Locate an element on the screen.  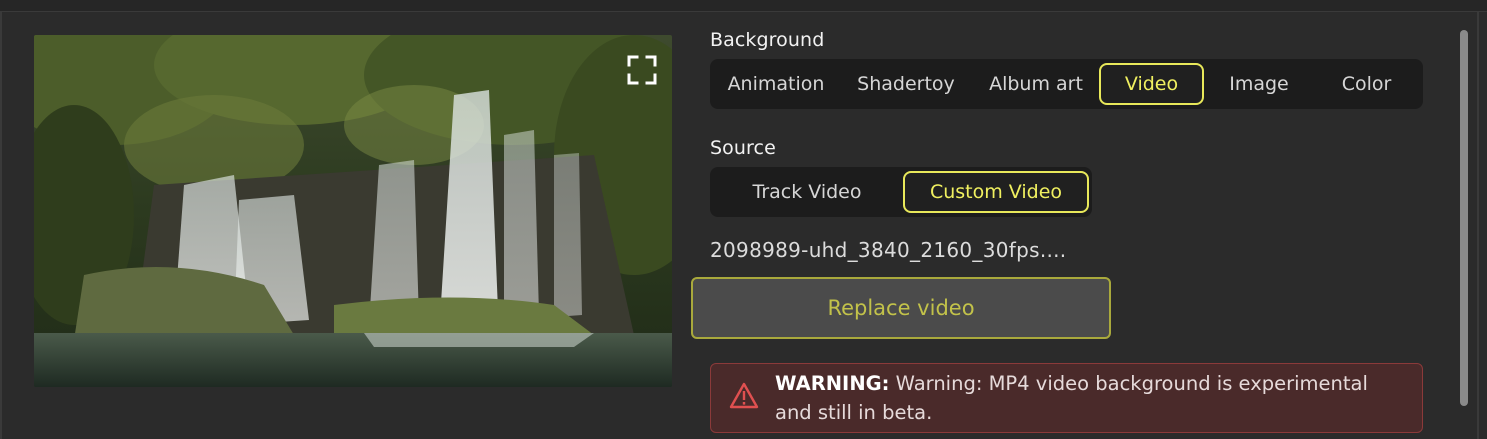
fullscreen-button is located at coordinates (642, 70).